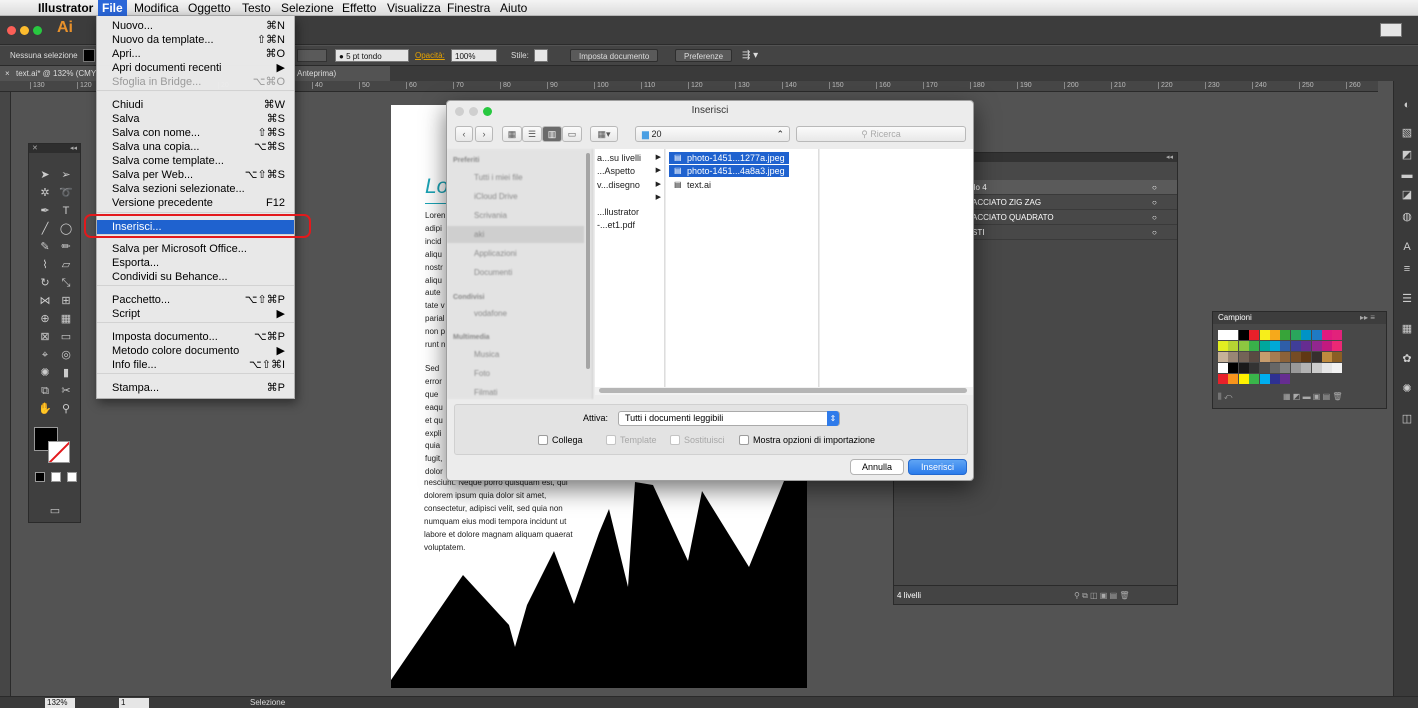 This screenshot has height=708, width=1418. What do you see at coordinates (1407, 155) in the screenshot?
I see `stroke-panel-icon: ◩` at bounding box center [1407, 155].